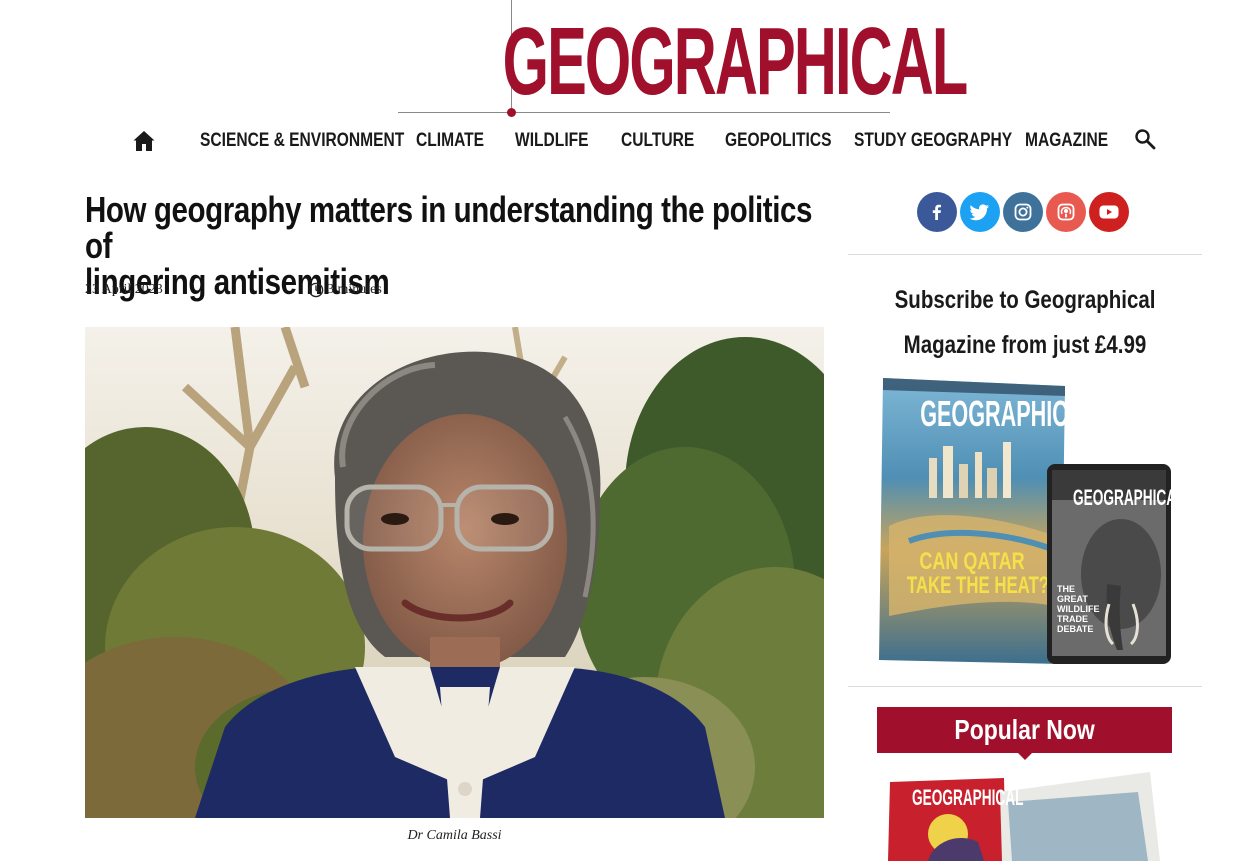 Image resolution: width=1249 pixels, height=861 pixels. Describe the element at coordinates (316, 290) in the screenshot. I see `clock-icon` at that location.